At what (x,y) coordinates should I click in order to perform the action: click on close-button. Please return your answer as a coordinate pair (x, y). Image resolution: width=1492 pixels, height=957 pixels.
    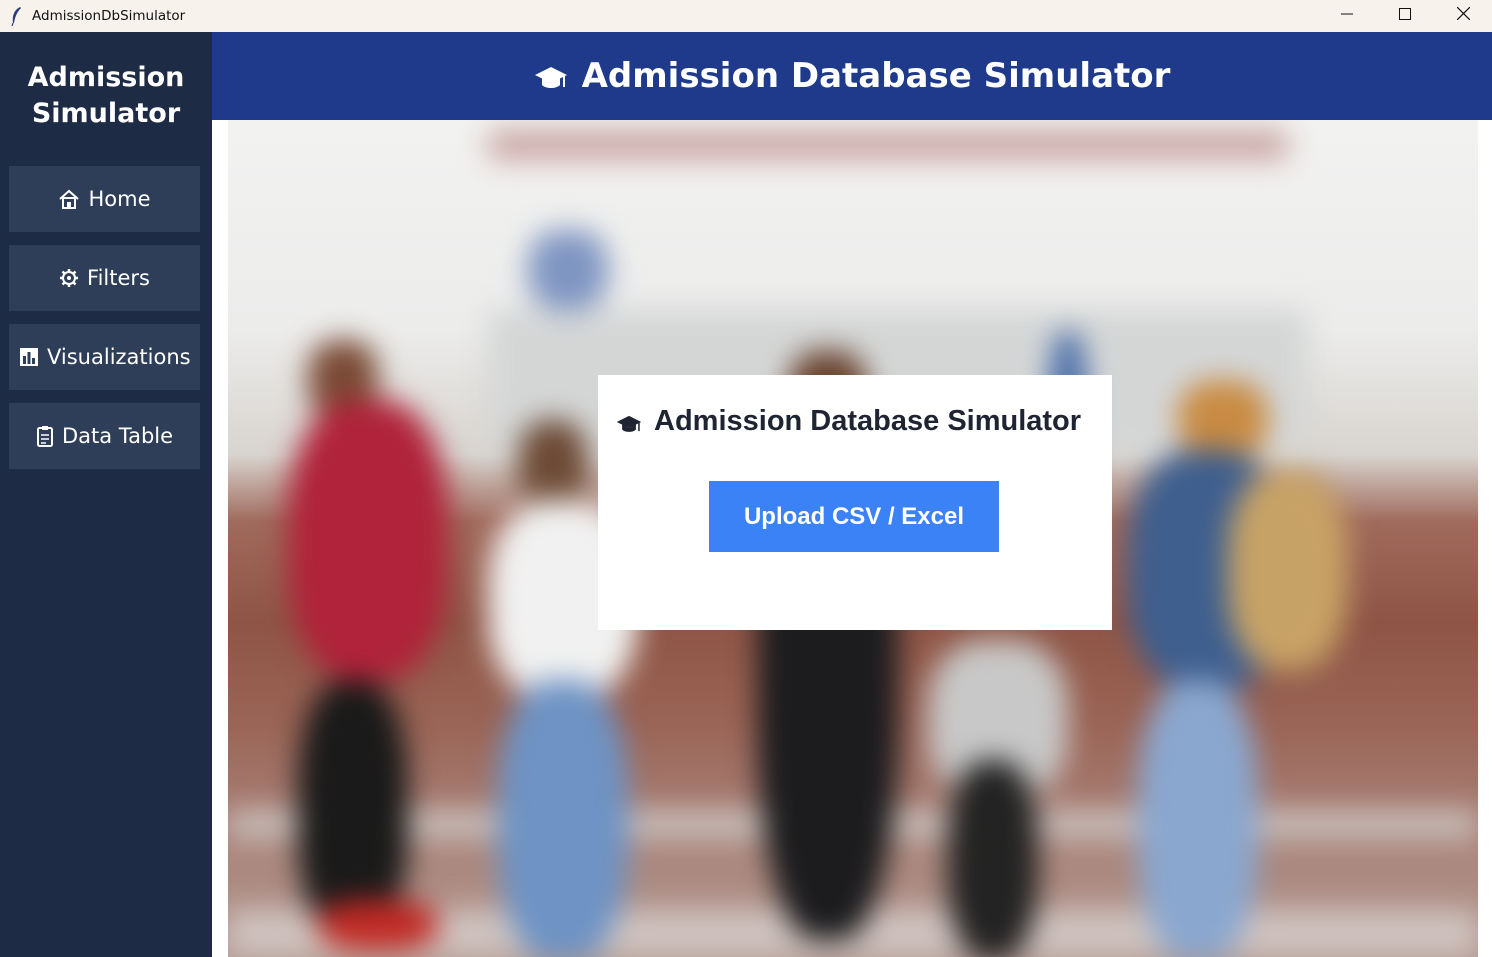
    Looking at the image, I should click on (1463, 16).